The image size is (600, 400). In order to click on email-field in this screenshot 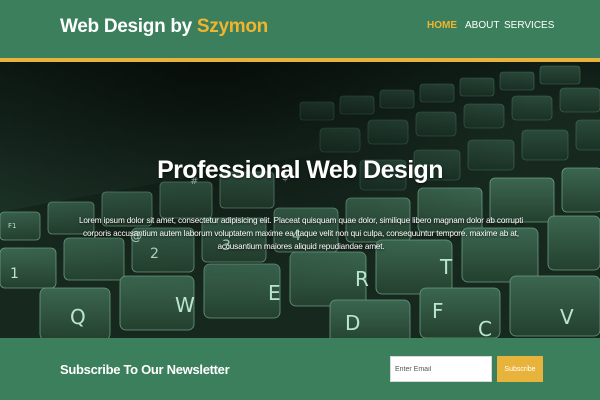, I will do `click(441, 369)`.